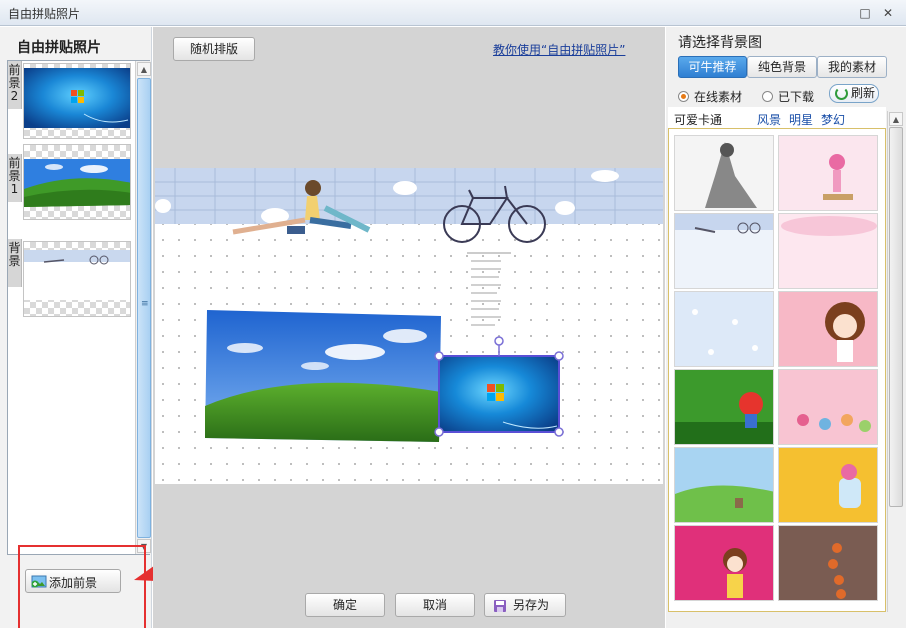  Describe the element at coordinates (145, 304) in the screenshot. I see `grip-icon: ≡` at that location.